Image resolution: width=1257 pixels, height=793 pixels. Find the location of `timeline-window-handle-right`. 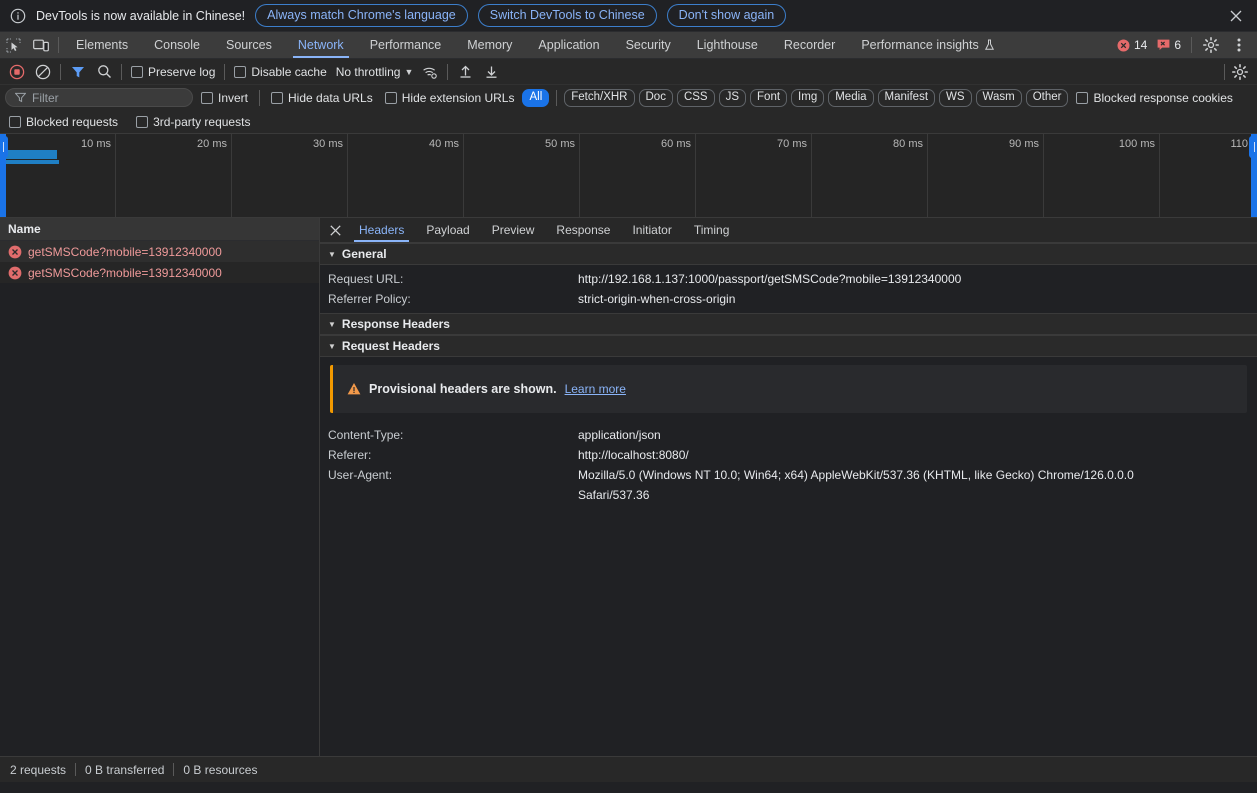

timeline-window-handle-right is located at coordinates (1253, 175).